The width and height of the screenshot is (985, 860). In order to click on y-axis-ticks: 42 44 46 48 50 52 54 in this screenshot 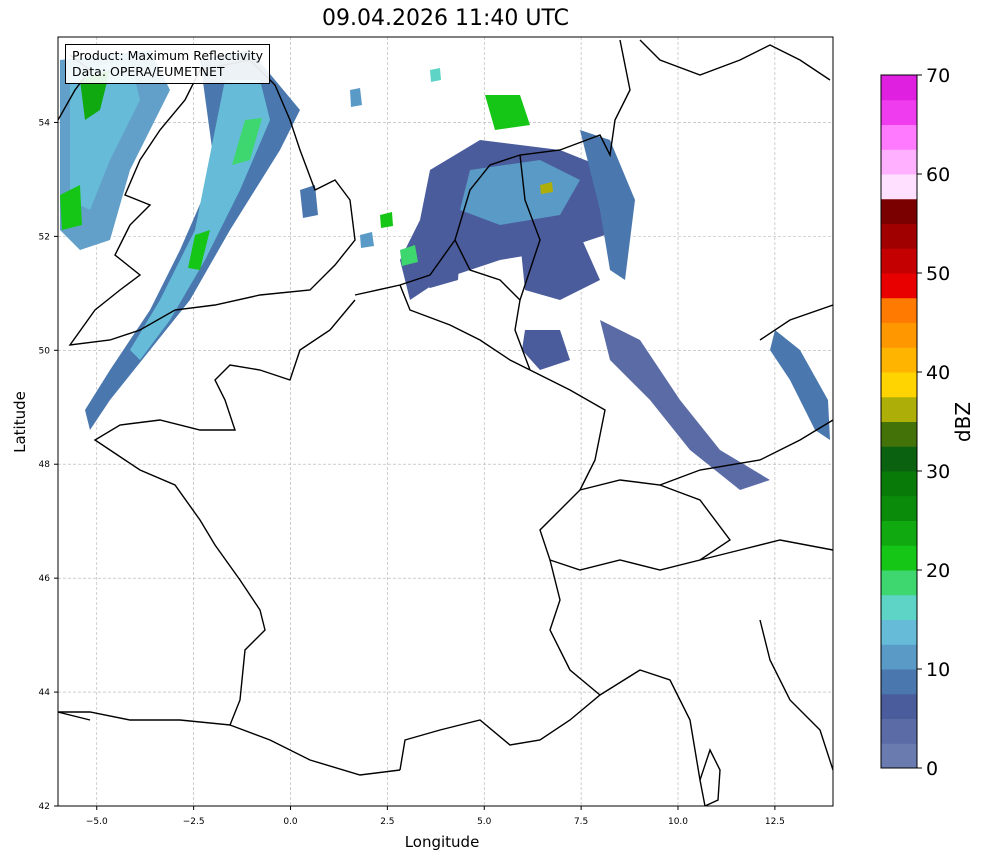, I will do `click(48, 465)`.